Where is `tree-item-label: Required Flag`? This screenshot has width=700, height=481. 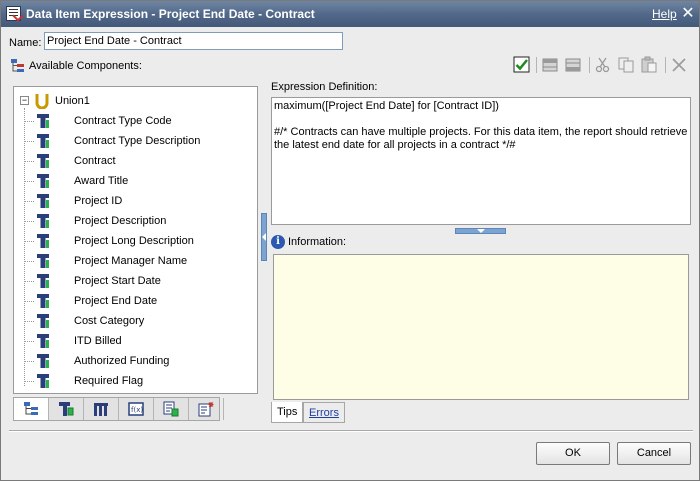
tree-item-label: Required Flag is located at coordinates (109, 381).